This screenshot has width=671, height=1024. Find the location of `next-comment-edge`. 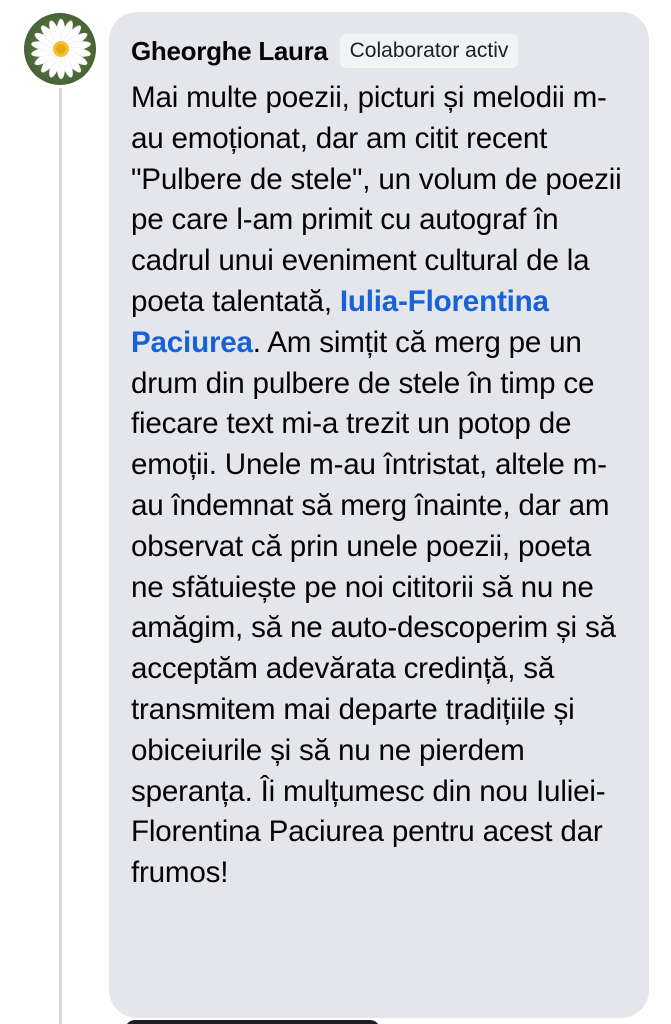

next-comment-edge is located at coordinates (252, 1022).